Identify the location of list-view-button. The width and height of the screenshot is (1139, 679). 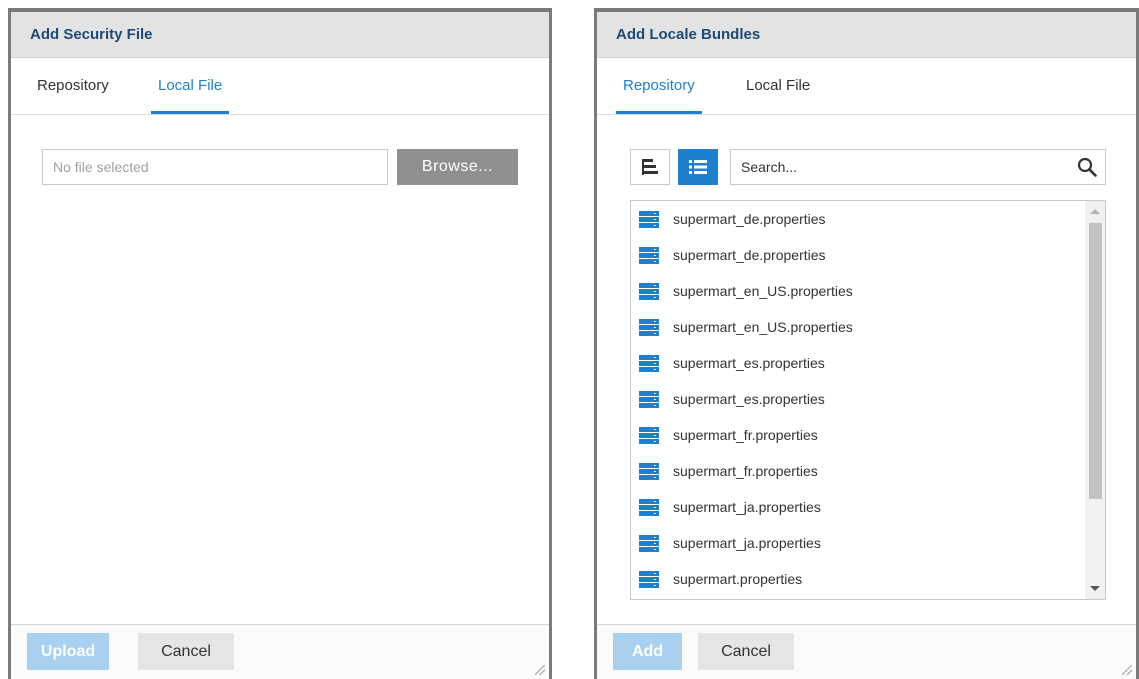
(698, 167).